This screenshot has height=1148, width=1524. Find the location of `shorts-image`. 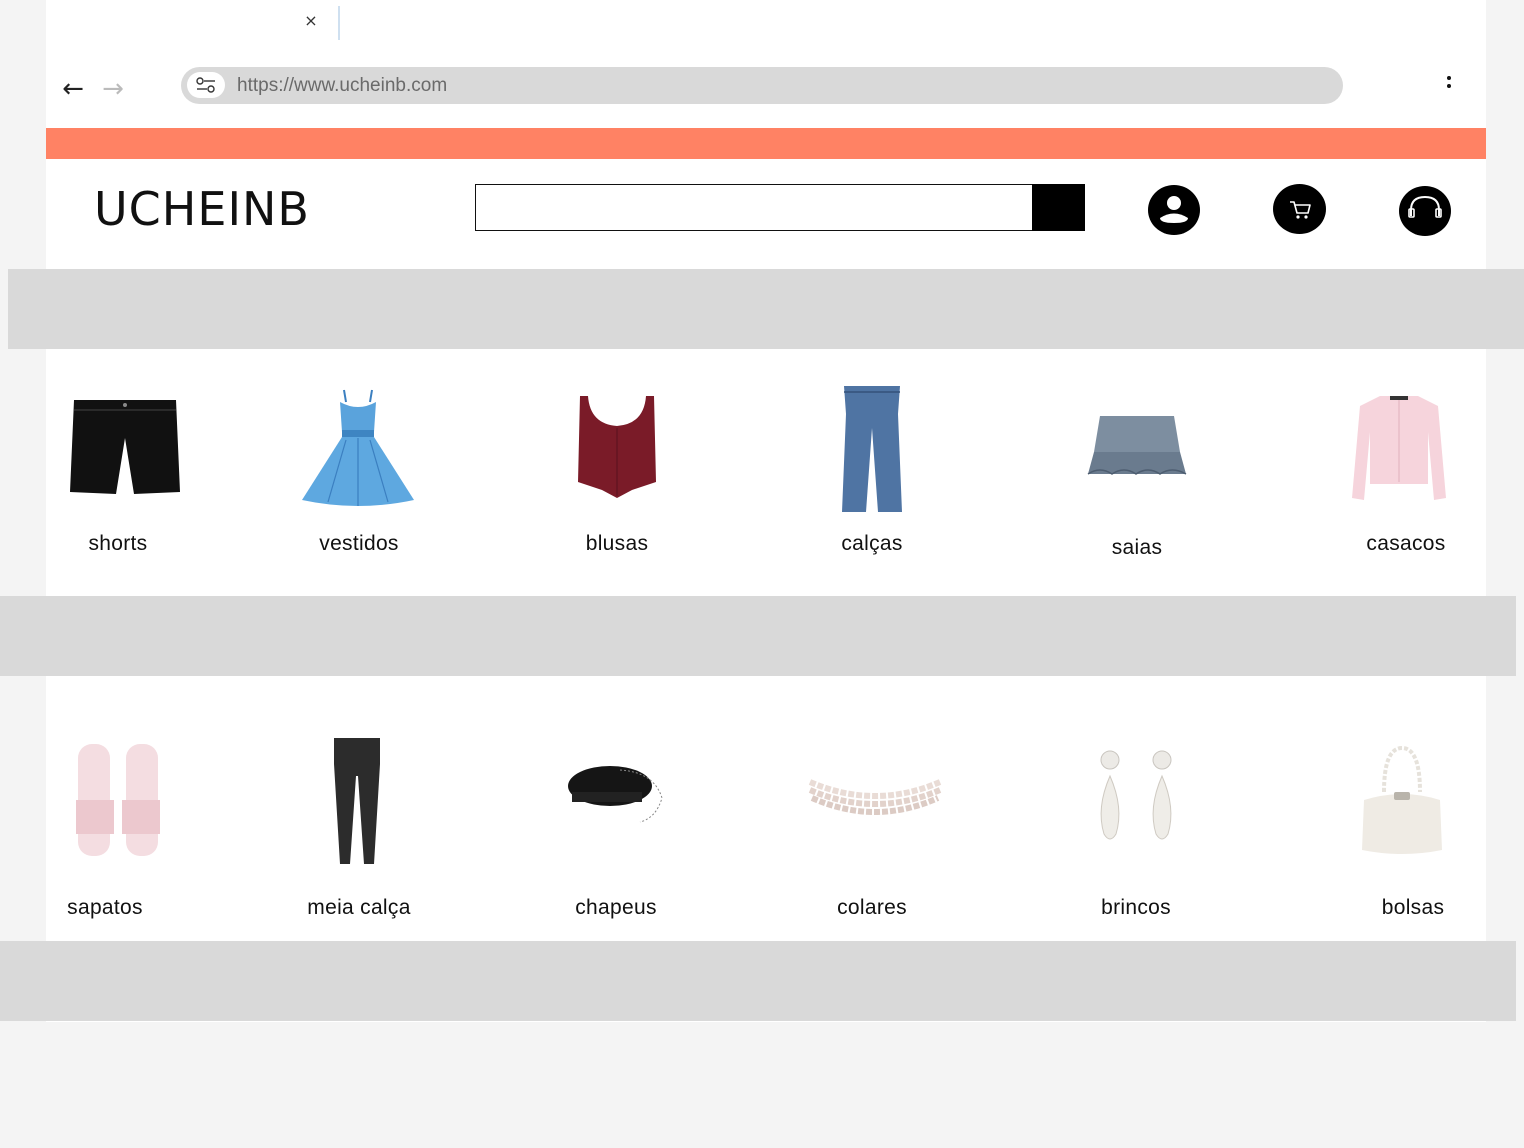

shorts-image is located at coordinates (125, 447).